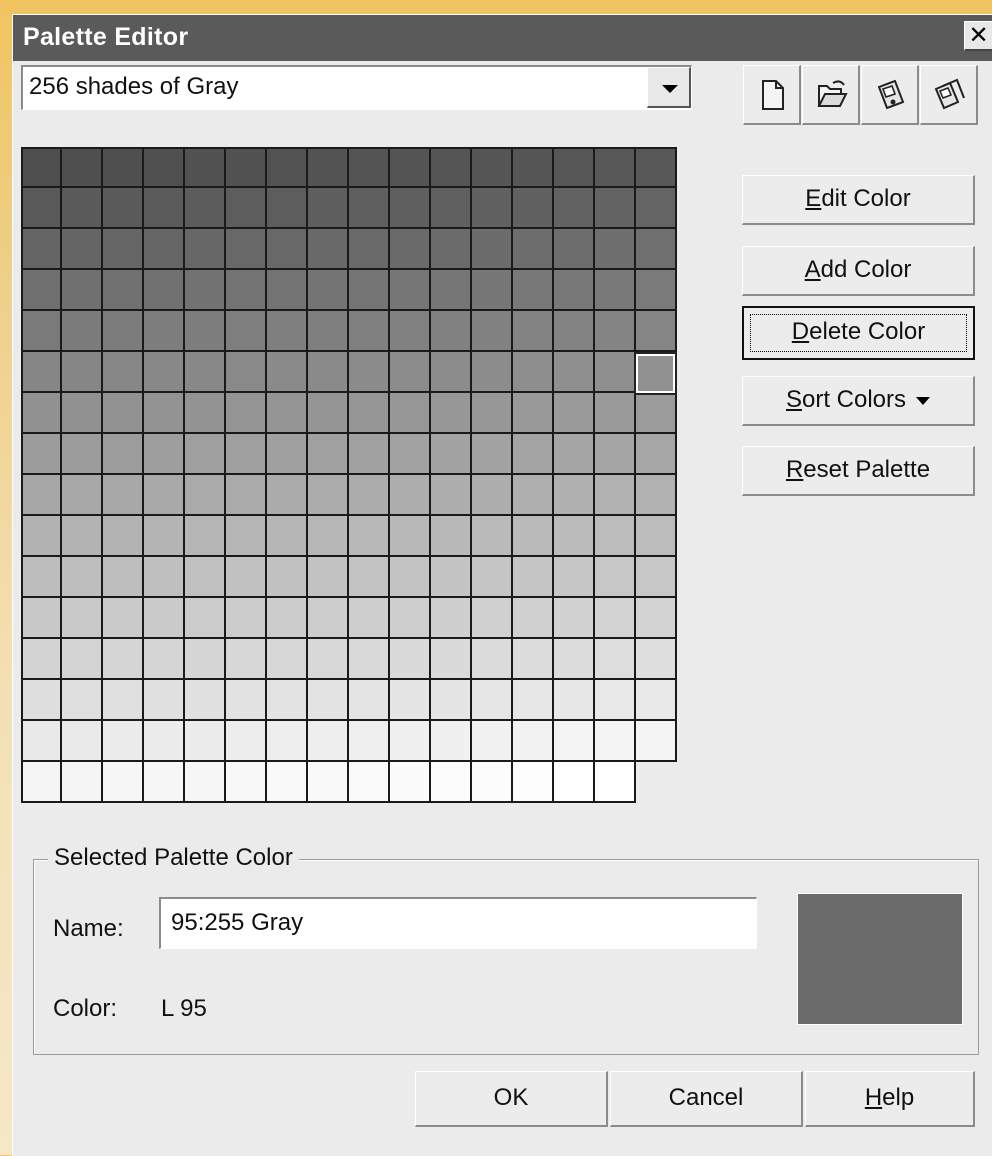 This screenshot has height=1156, width=992. Describe the element at coordinates (831, 95) in the screenshot. I see `open-palette-button` at that location.